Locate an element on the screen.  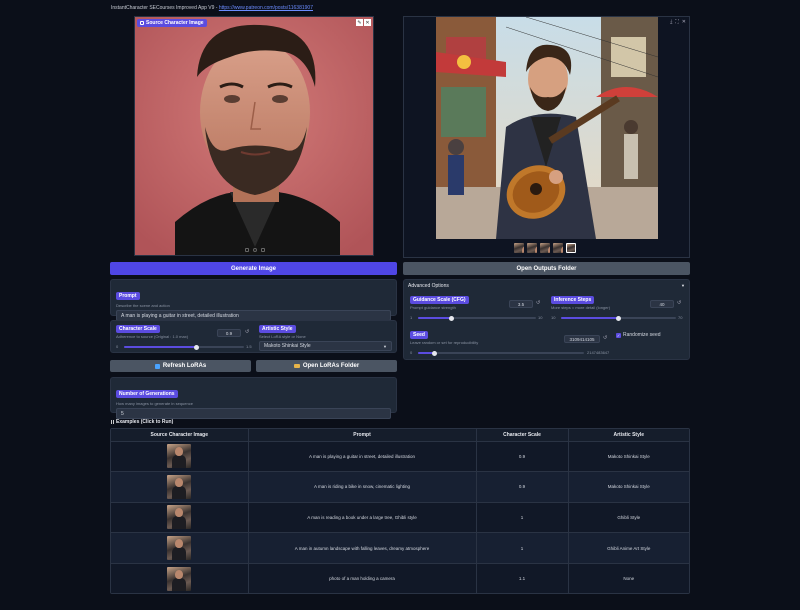
guidance-max: 10 is located at coordinates (540, 317).